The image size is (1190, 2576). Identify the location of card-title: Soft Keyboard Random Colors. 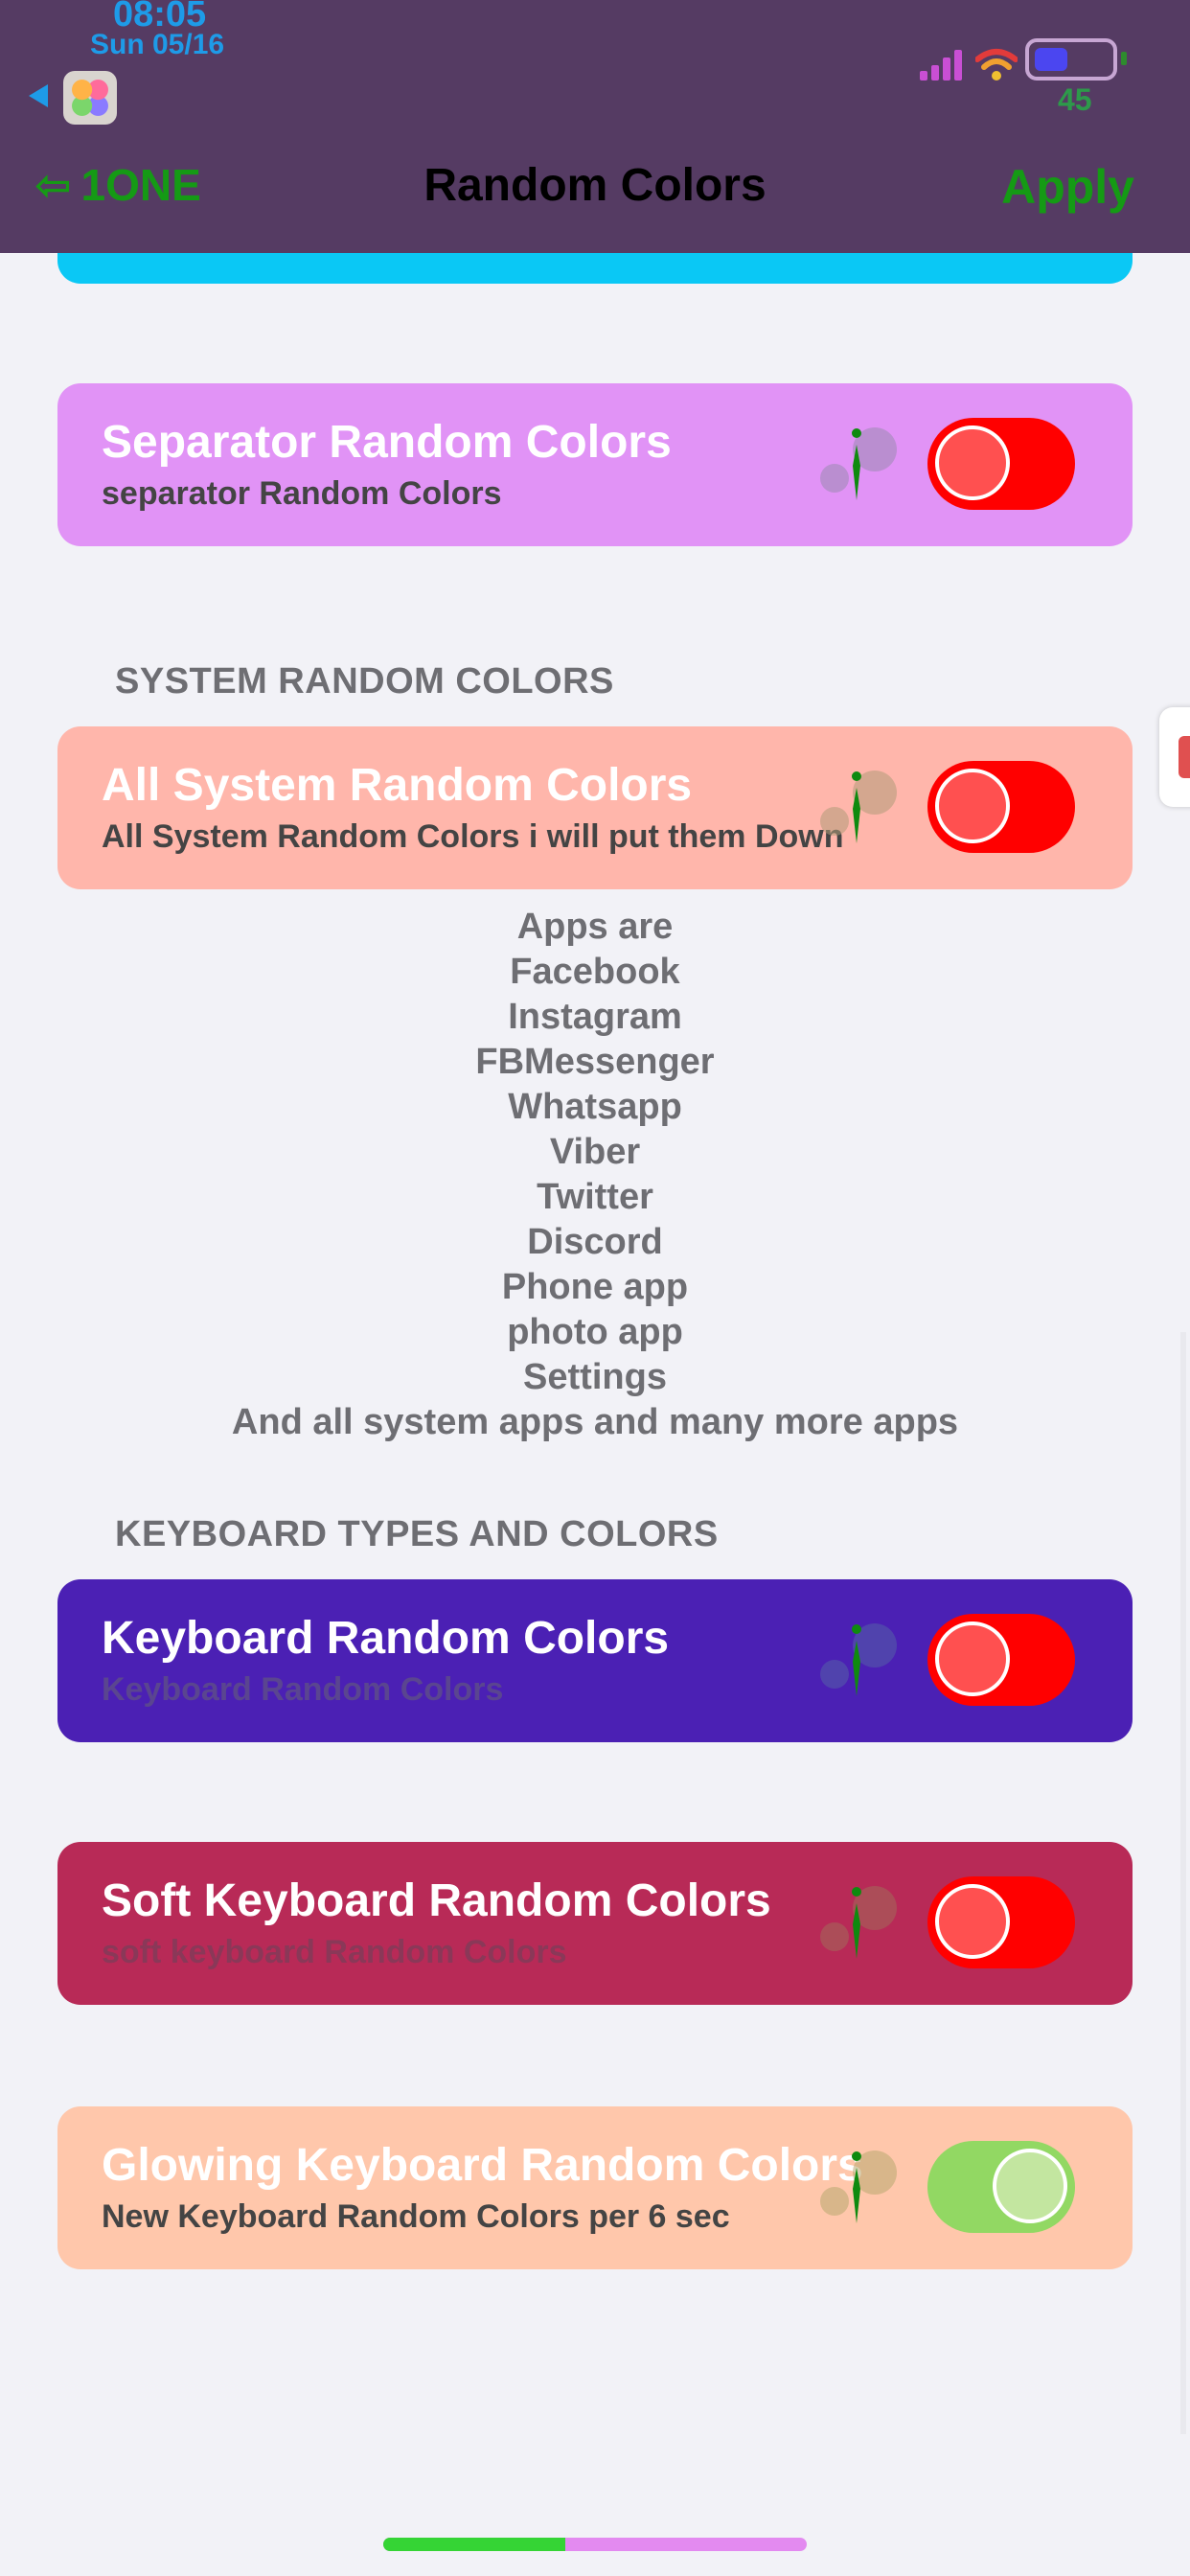
(437, 1901).